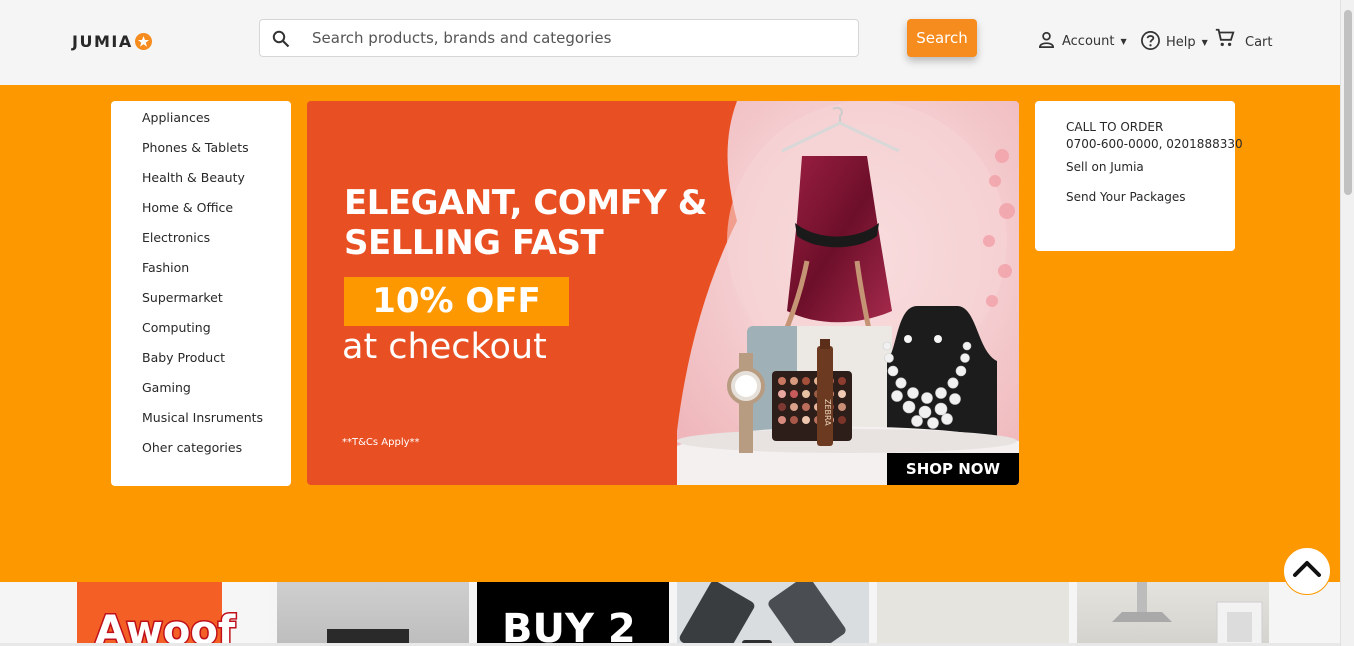  I want to click on phones-tile-image, so click(762, 614).